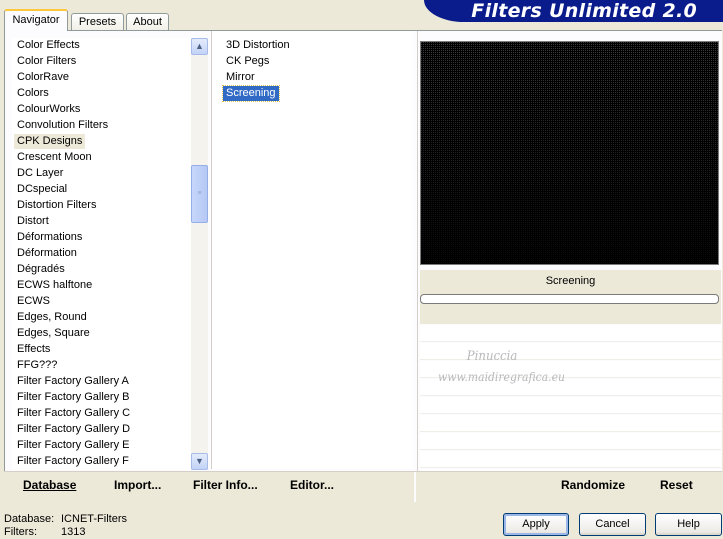 The image size is (723, 539). What do you see at coordinates (33, 301) in the screenshot?
I see `category-item: ECWS` at bounding box center [33, 301].